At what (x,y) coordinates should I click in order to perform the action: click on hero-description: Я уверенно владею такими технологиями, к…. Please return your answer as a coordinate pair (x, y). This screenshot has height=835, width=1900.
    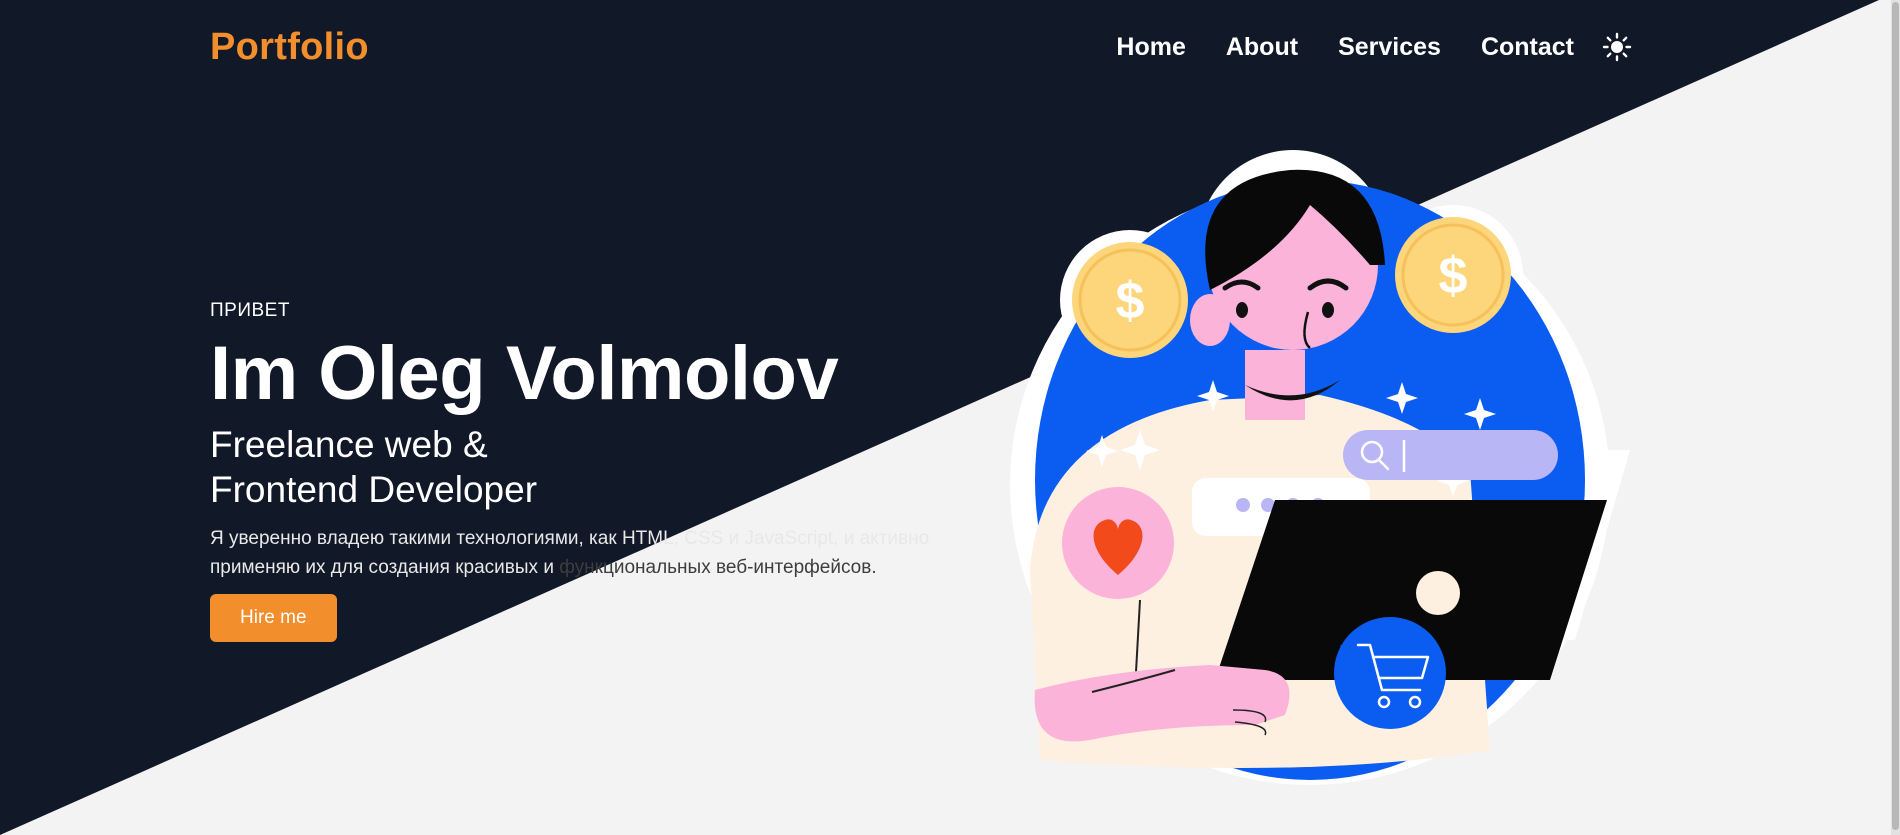
    Looking at the image, I should click on (600, 553).